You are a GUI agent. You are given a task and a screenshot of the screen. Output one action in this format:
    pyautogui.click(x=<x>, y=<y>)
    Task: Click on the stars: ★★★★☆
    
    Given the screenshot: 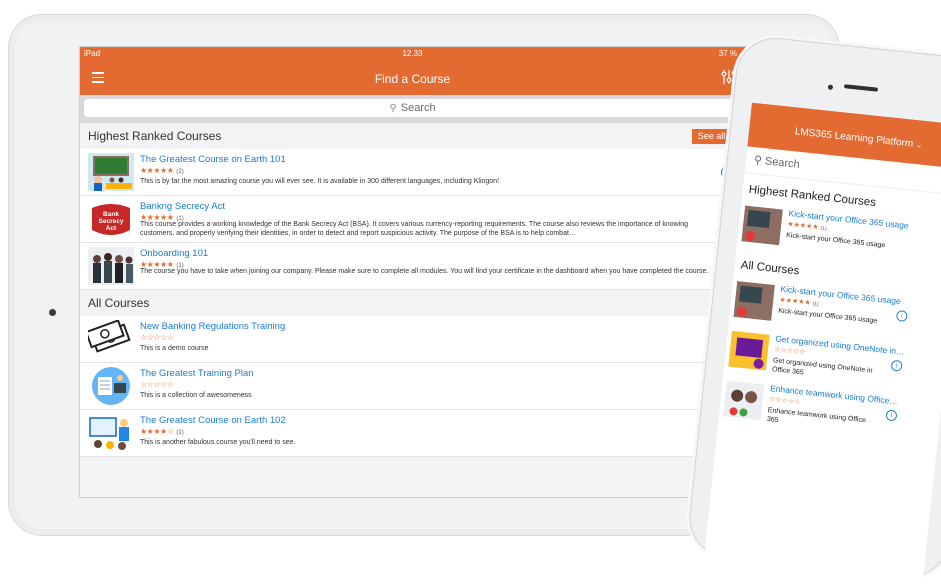 What is the action you would take?
    pyautogui.click(x=157, y=431)
    